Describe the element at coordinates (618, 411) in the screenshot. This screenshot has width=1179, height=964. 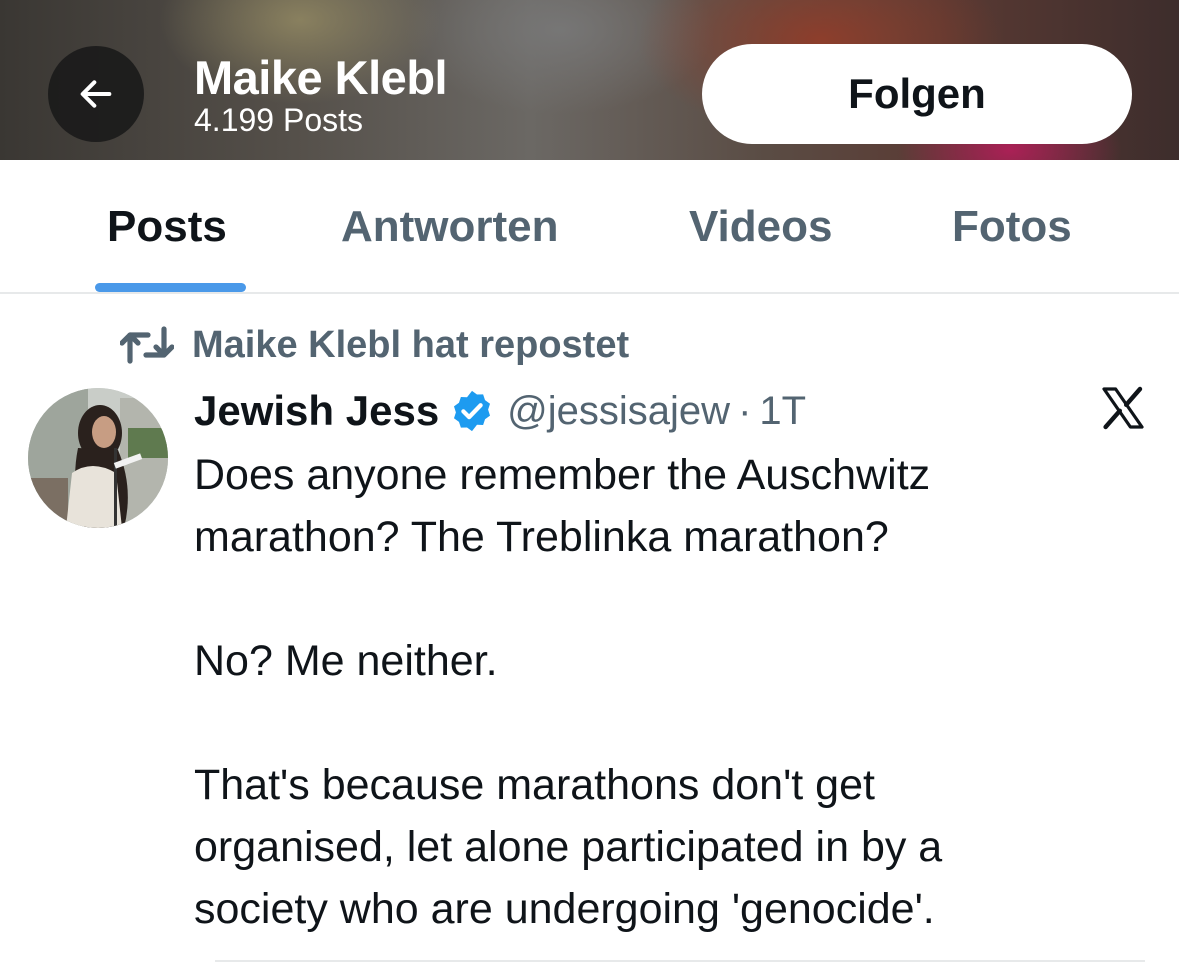
I see `author-handle: @jessisajew` at that location.